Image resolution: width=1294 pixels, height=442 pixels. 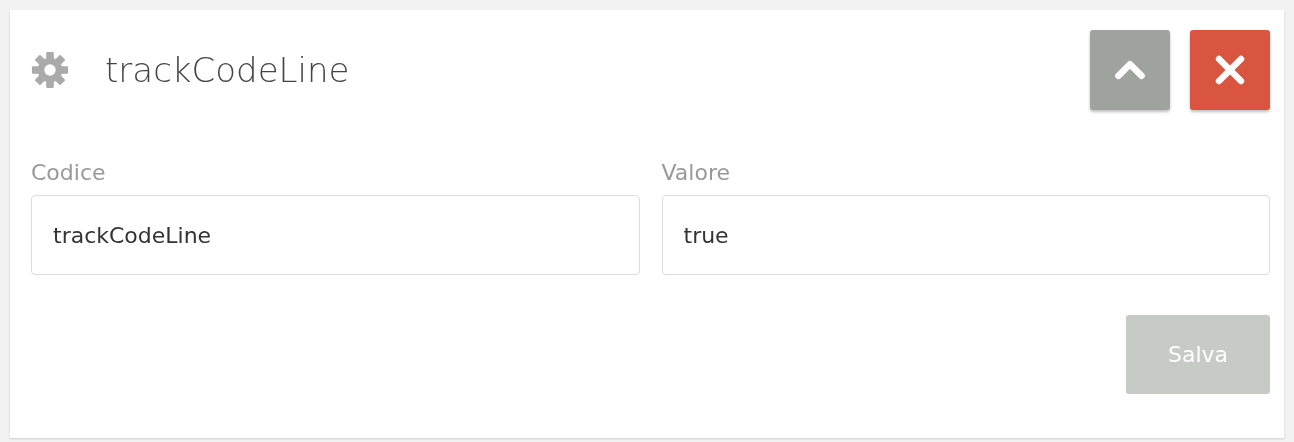 I want to click on field-label: Codice, so click(x=69, y=172).